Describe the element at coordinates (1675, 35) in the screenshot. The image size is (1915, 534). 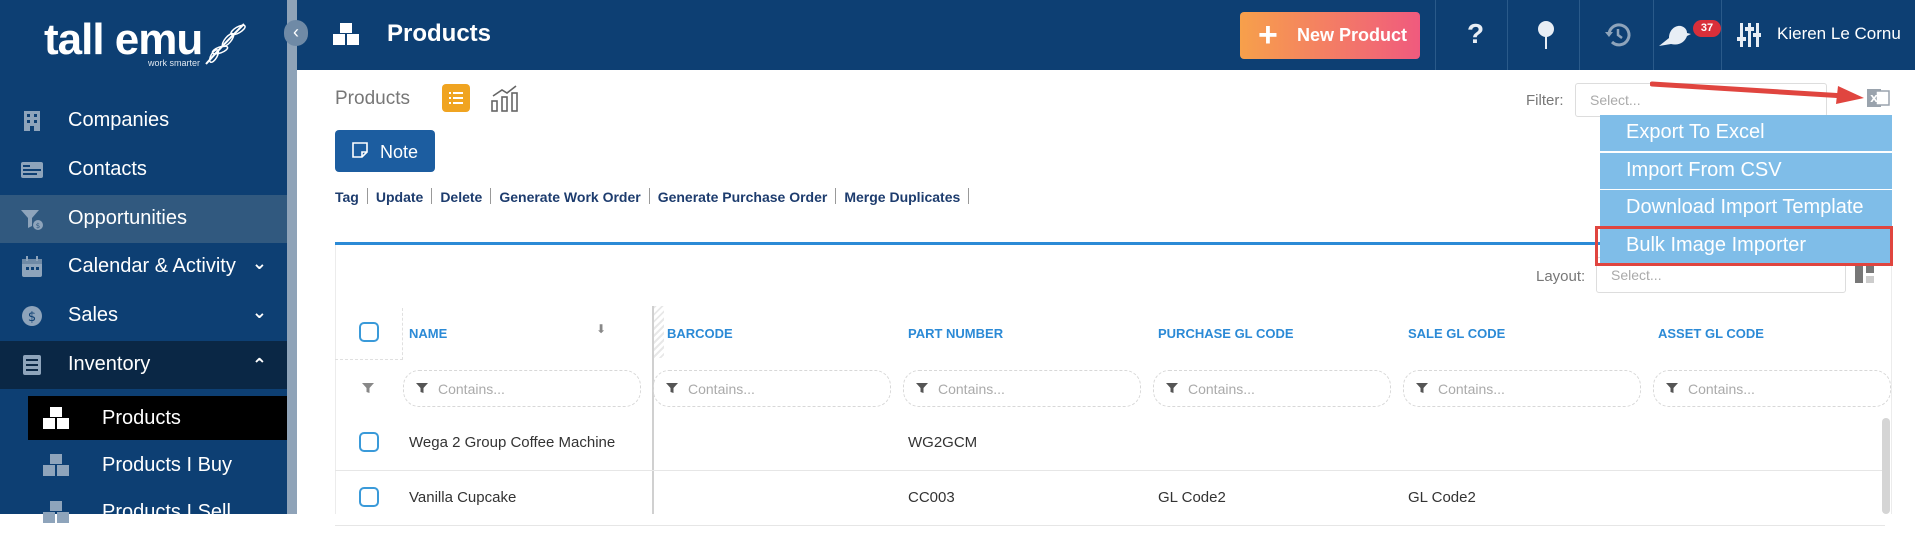
I see `bird-notification-icon` at that location.